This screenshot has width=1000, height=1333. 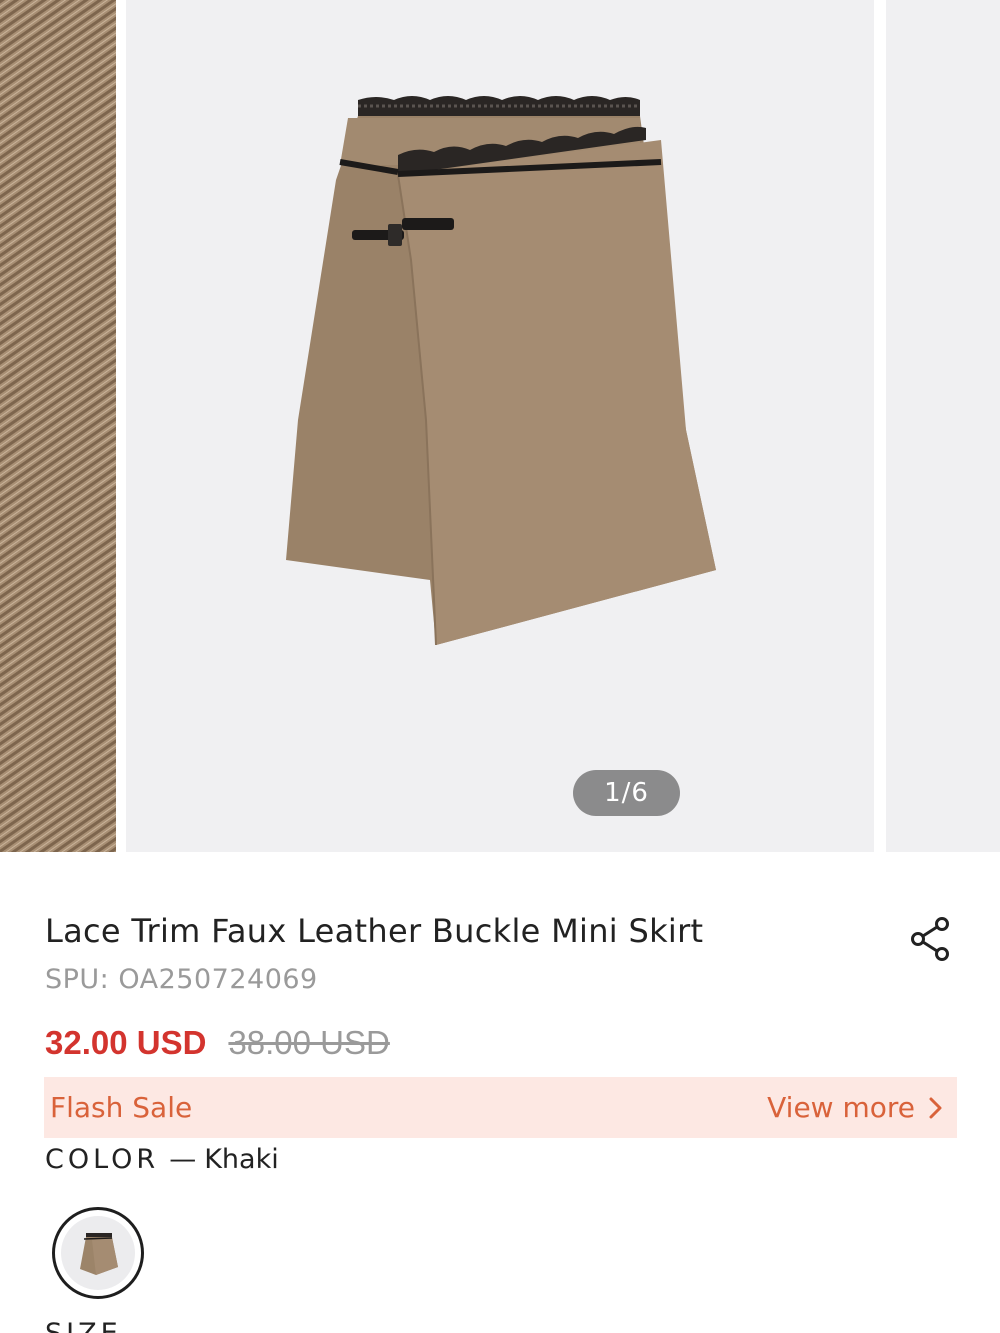 What do you see at coordinates (217, 1044) in the screenshot?
I see `price-row: 32.00 USD 38.00 USD` at bounding box center [217, 1044].